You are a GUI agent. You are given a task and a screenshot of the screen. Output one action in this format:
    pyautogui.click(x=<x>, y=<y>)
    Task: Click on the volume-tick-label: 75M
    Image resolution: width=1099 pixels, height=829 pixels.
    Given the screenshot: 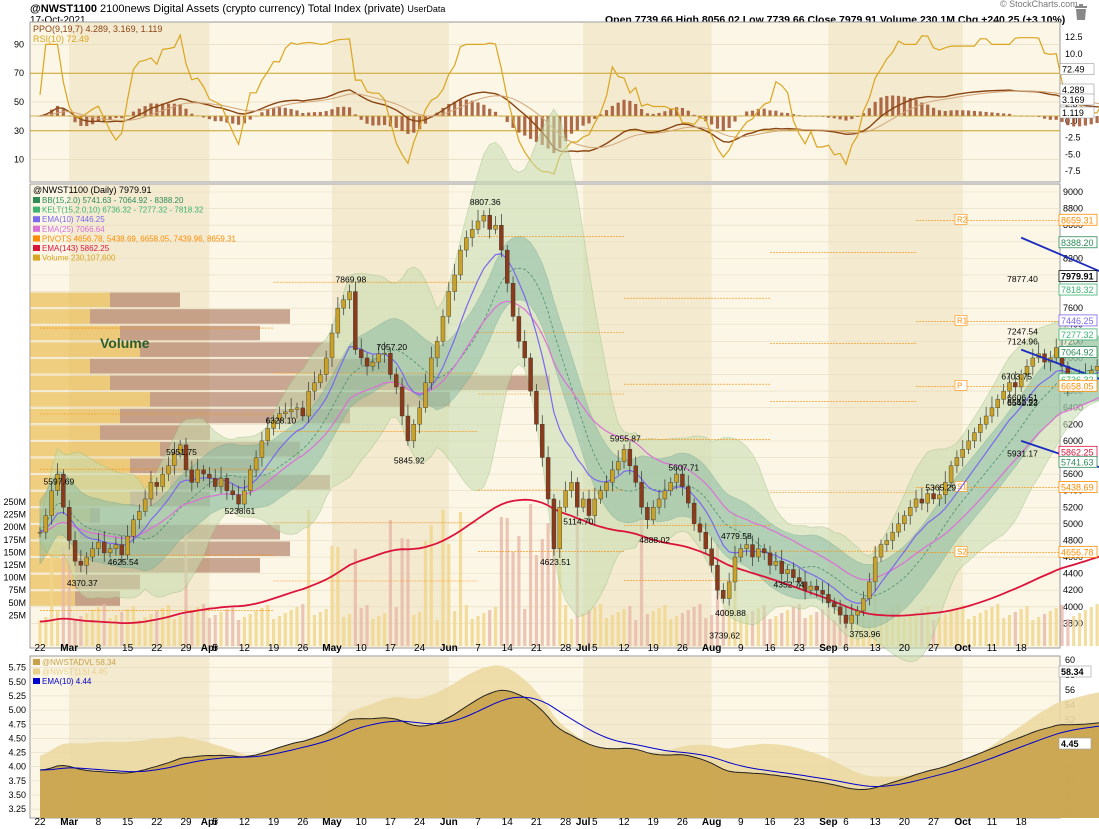 What is the action you would take?
    pyautogui.click(x=17, y=590)
    